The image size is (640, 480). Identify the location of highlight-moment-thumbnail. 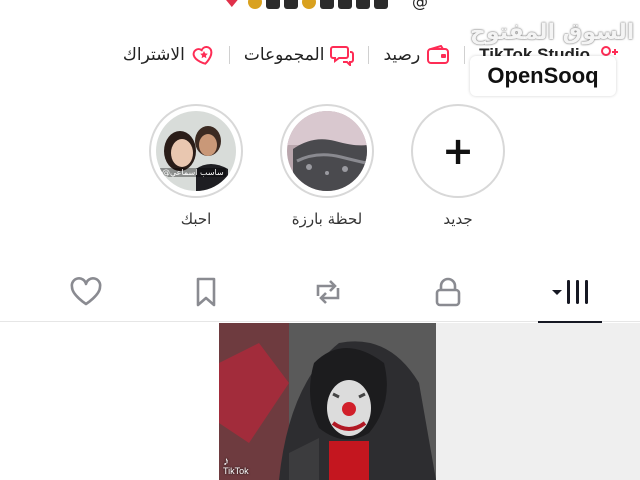
(327, 151).